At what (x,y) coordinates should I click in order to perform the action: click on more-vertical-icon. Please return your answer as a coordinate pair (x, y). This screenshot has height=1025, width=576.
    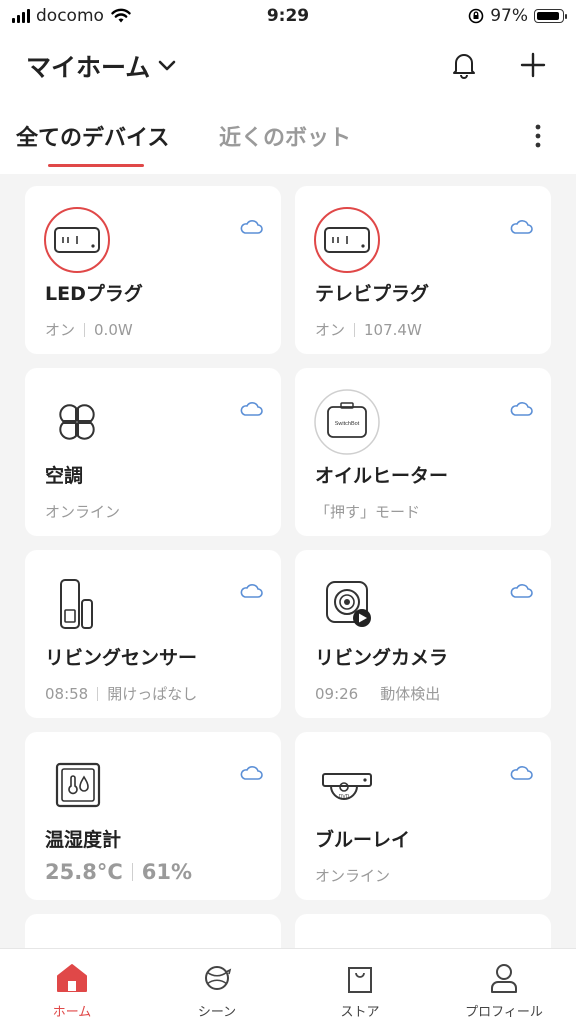
    Looking at the image, I should click on (538, 136).